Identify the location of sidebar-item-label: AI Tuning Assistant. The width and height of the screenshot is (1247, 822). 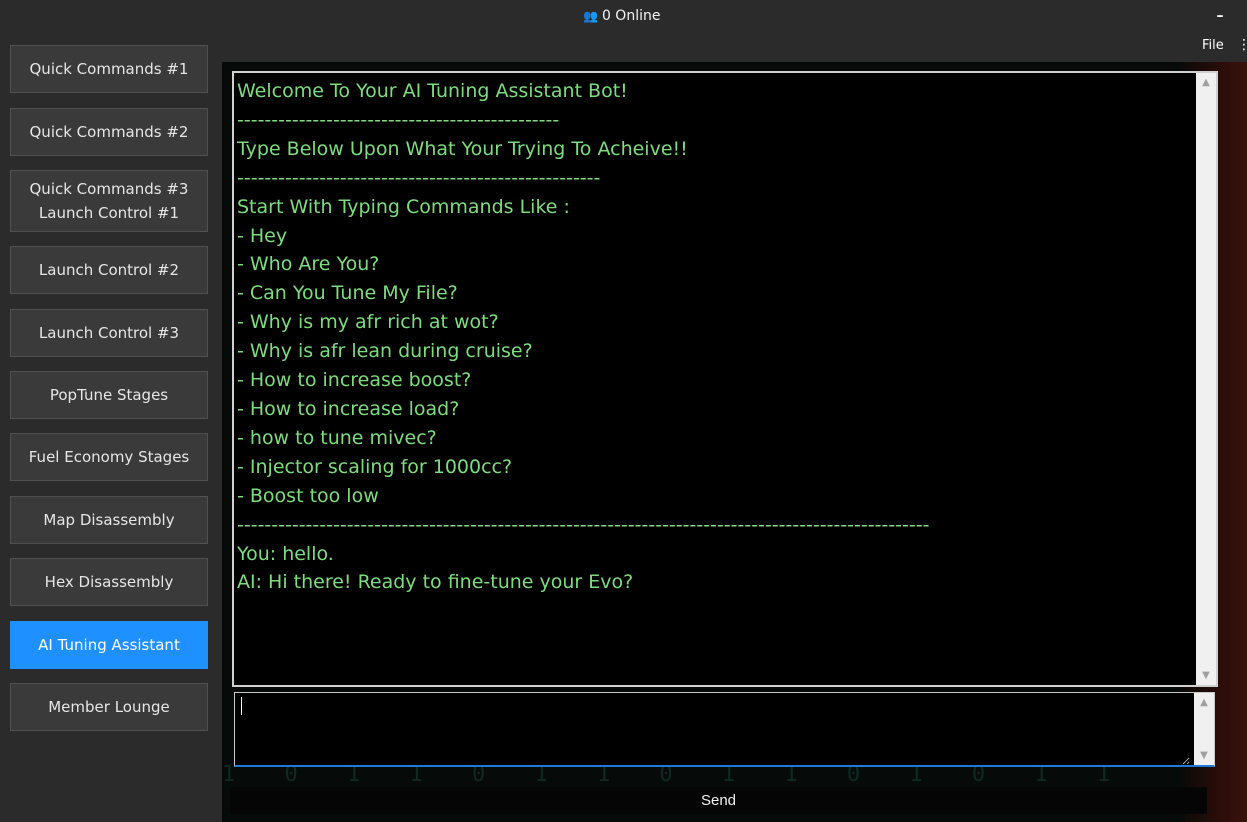
(109, 645).